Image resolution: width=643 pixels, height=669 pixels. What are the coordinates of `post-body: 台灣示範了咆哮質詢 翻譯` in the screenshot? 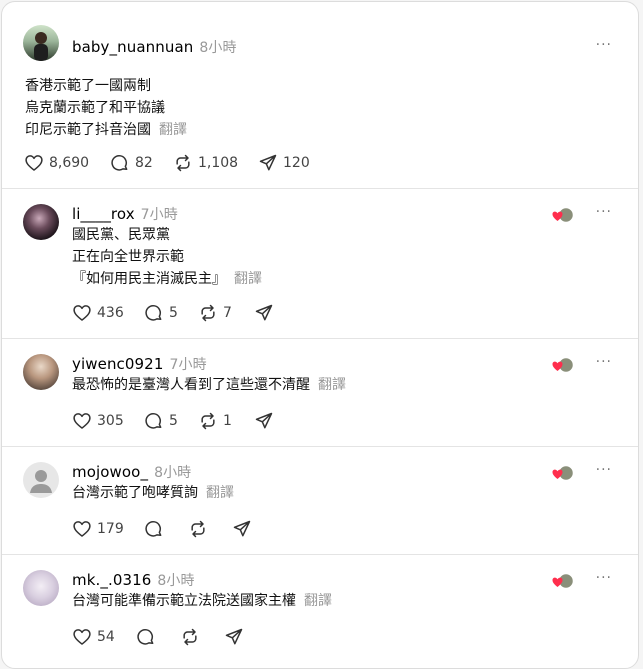 It's located at (153, 493).